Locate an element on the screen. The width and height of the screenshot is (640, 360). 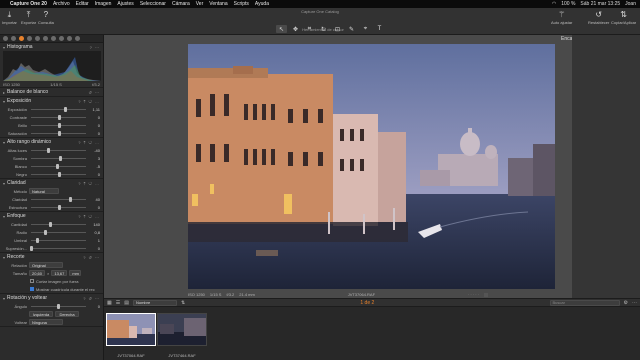
app-menu: Capture One 20 is located at coordinates (28, 4).